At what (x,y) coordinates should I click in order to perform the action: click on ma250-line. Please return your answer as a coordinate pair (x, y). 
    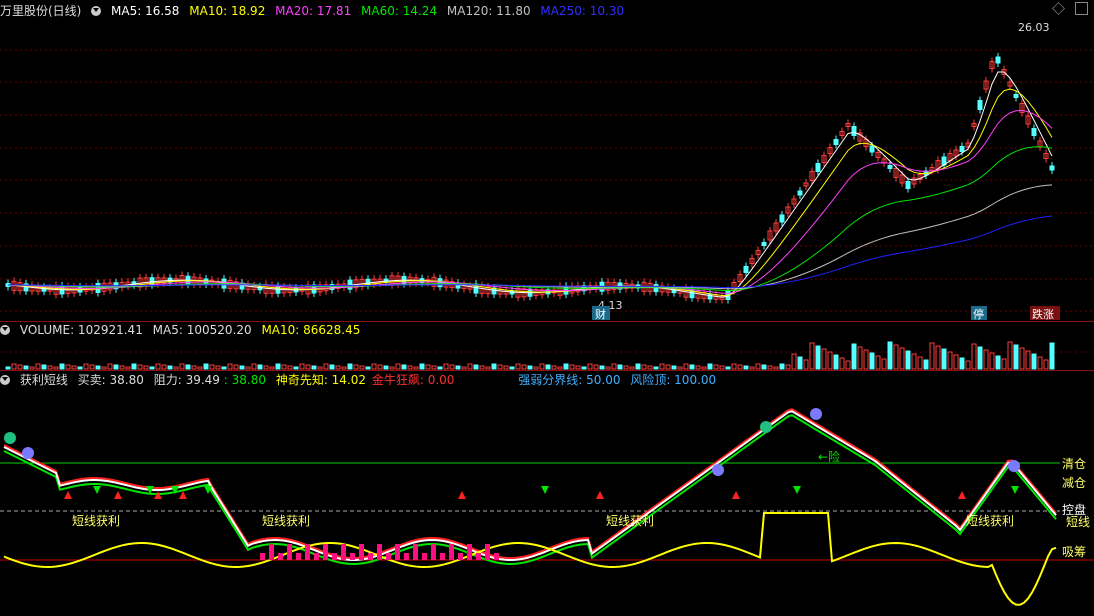
    Looking at the image, I should click on (530, 252).